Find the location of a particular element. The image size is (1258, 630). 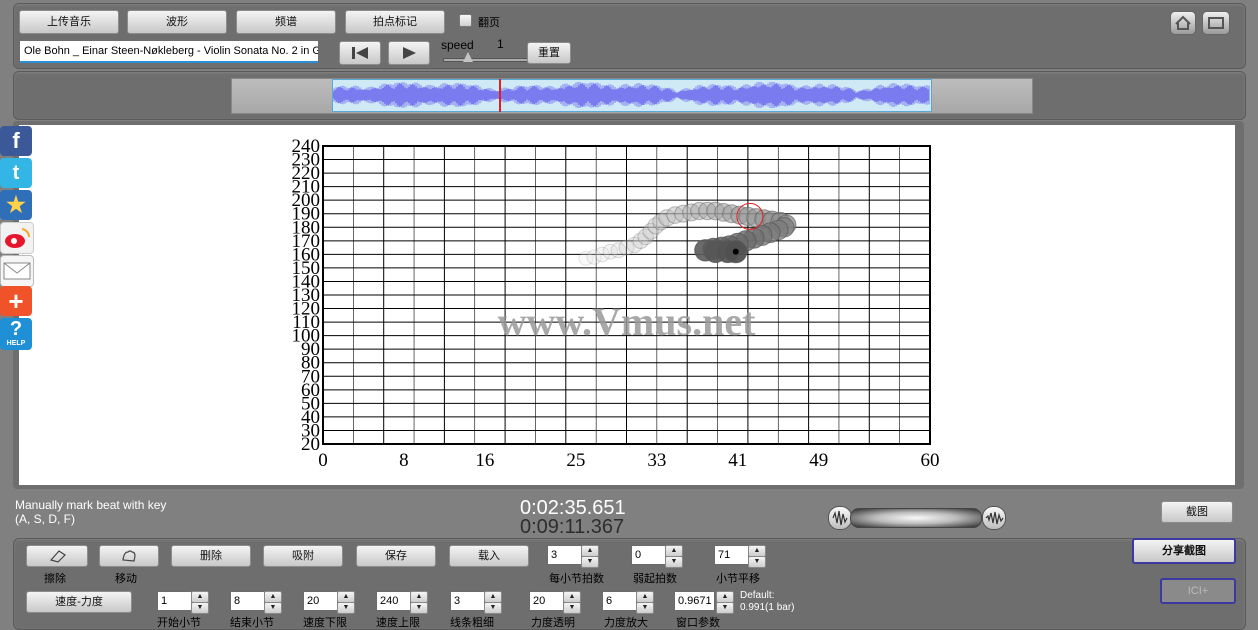

force-alpha-stepper: 20 ▲ ▼ is located at coordinates (555, 602).